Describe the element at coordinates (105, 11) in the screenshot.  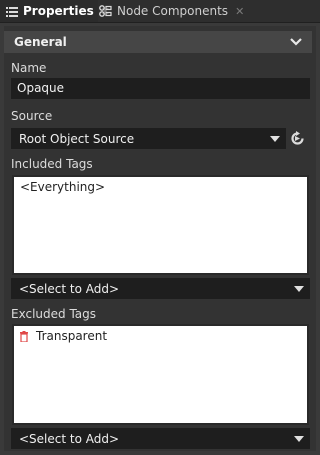
I see `components-icon` at that location.